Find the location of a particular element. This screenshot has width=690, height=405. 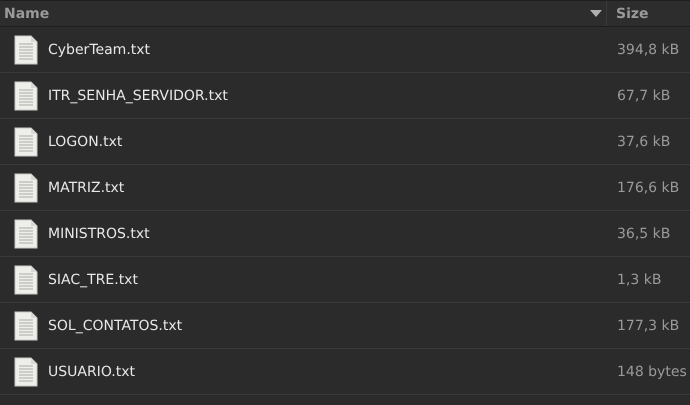

file-name: USUARIO.txt is located at coordinates (91, 372).